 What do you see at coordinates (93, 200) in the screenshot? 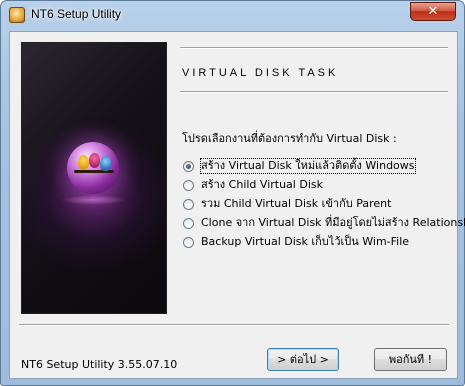
I see `orb-reflection` at bounding box center [93, 200].